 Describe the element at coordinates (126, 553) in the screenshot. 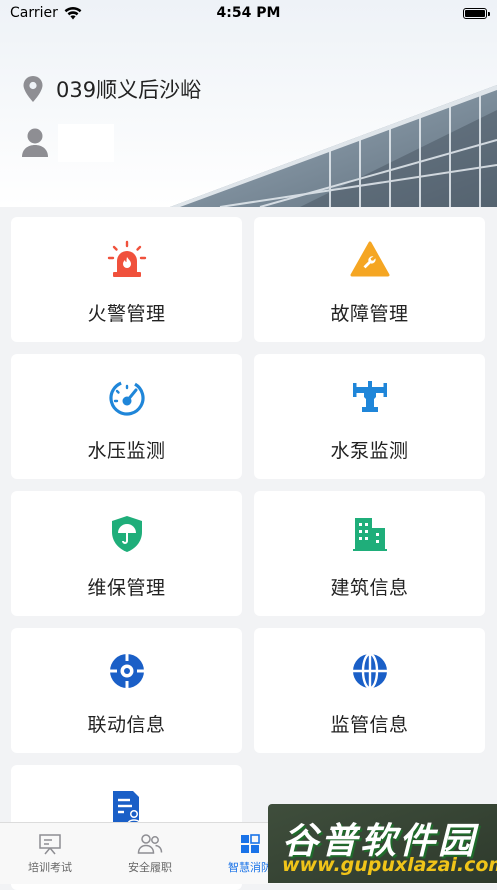

I see `maintenance-card: 维保管理` at that location.